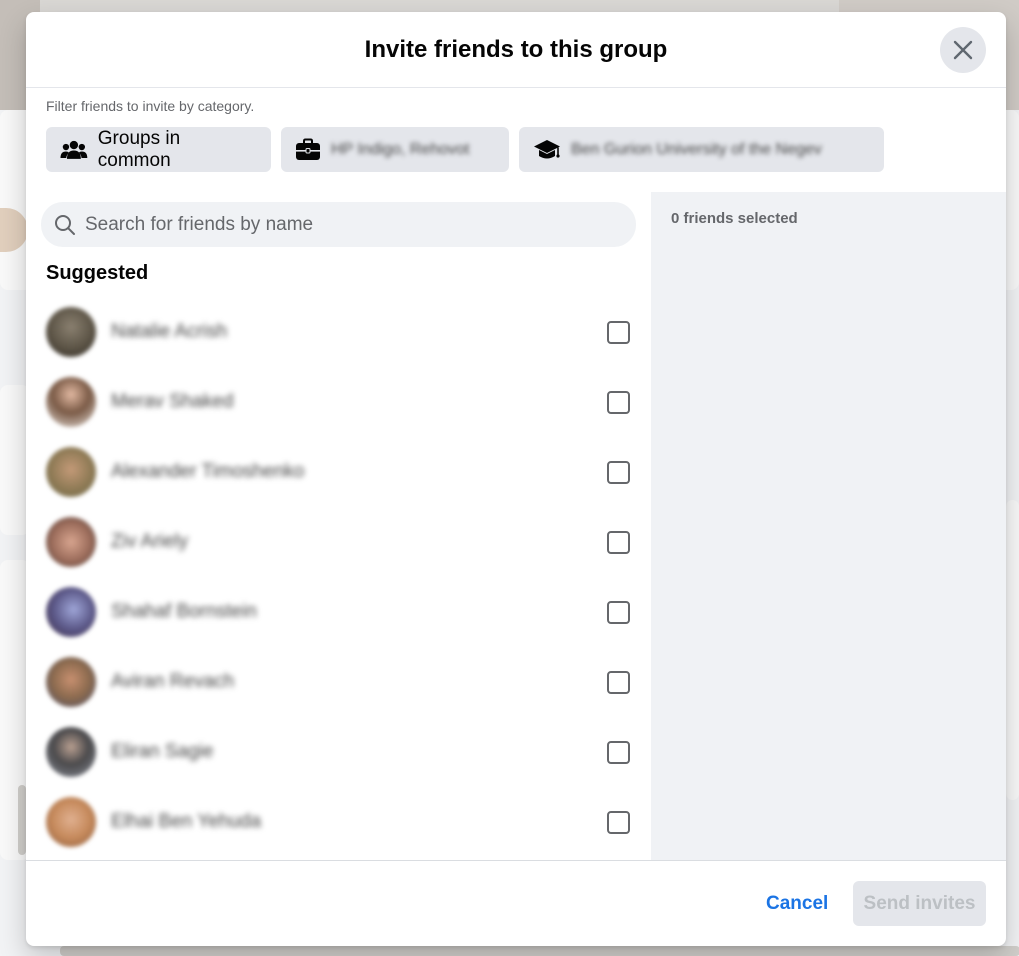 This screenshot has width=1019, height=956. I want to click on search-bar, so click(338, 224).